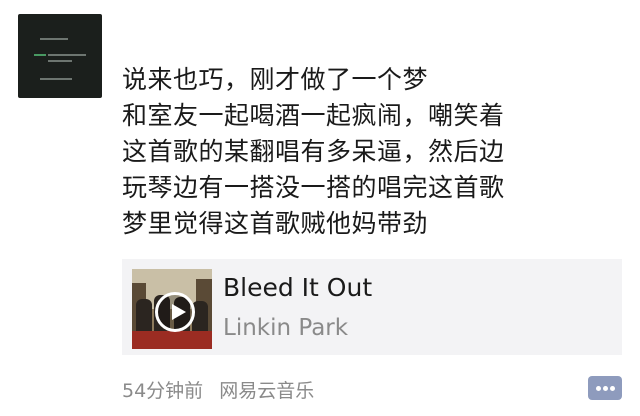  What do you see at coordinates (175, 312) in the screenshot?
I see `play-icon` at bounding box center [175, 312].